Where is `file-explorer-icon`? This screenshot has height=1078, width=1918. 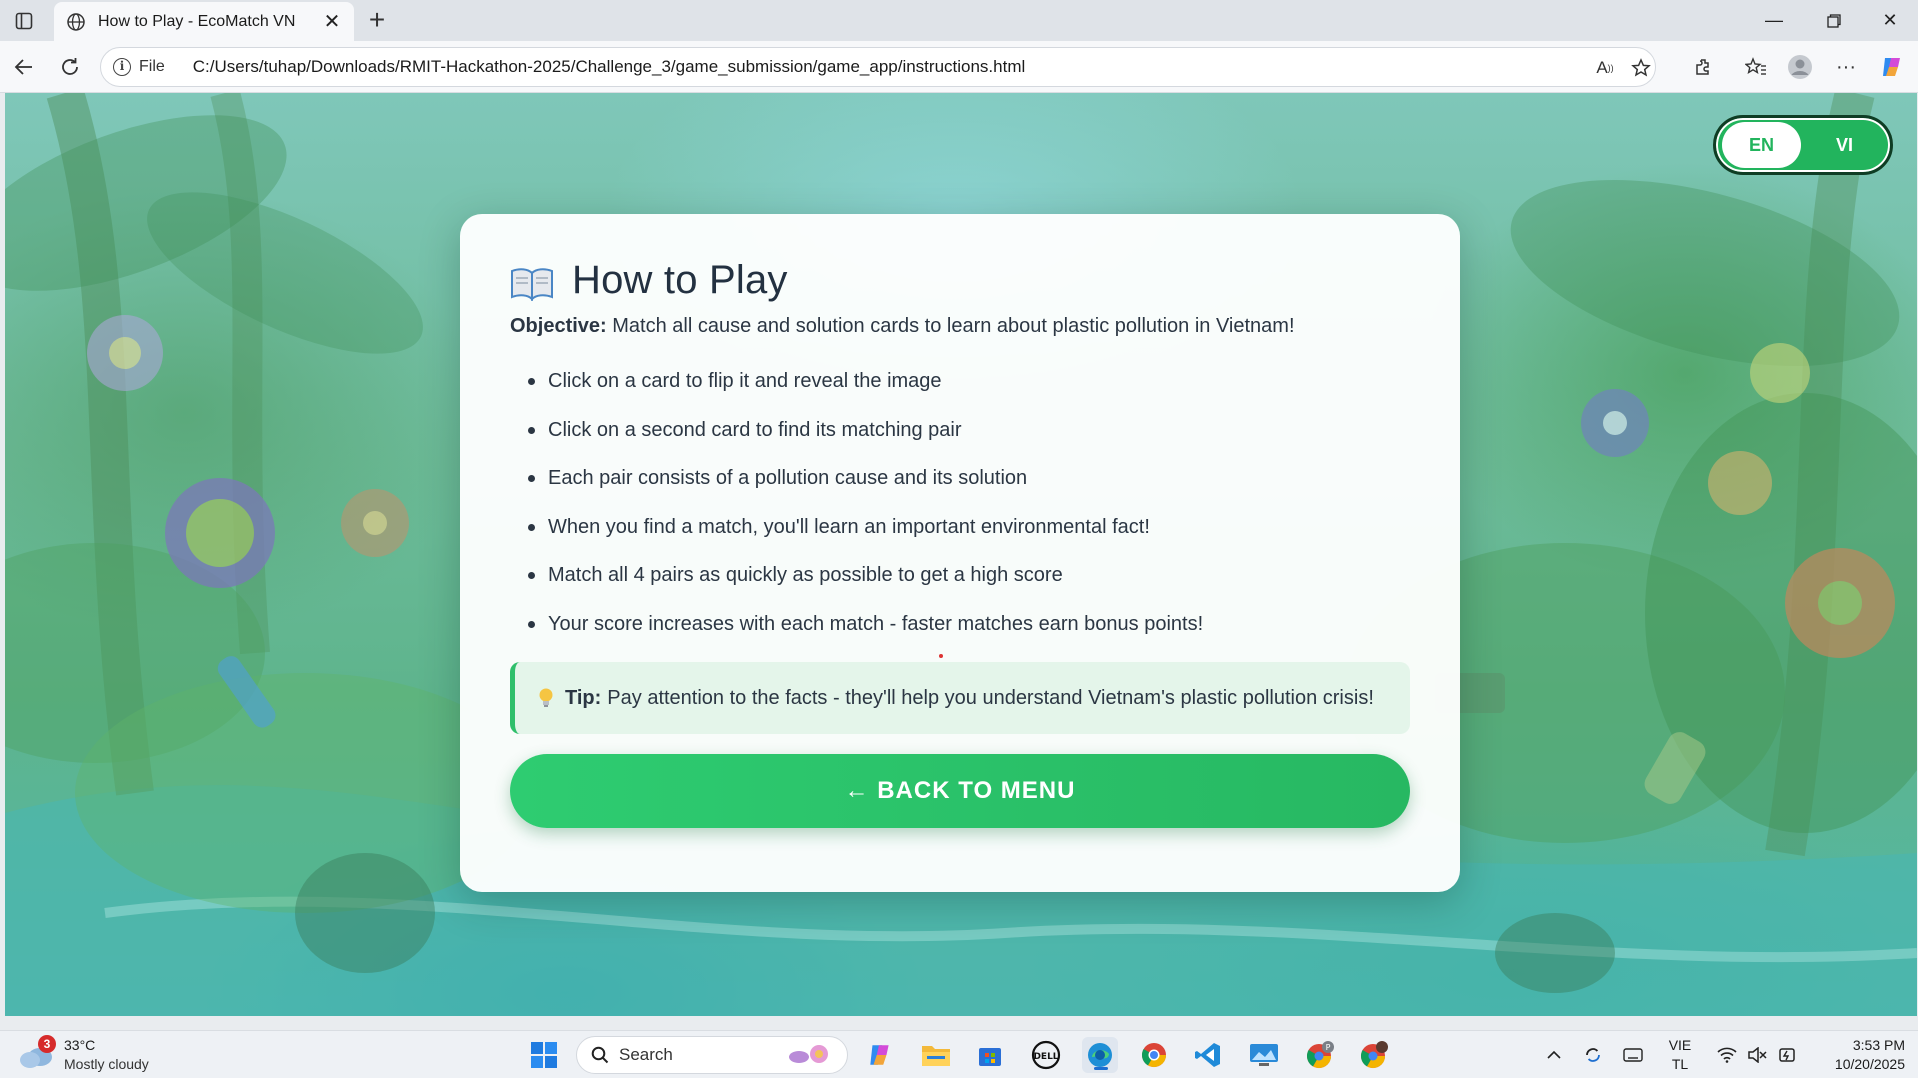
file-explorer-icon is located at coordinates (936, 1055).